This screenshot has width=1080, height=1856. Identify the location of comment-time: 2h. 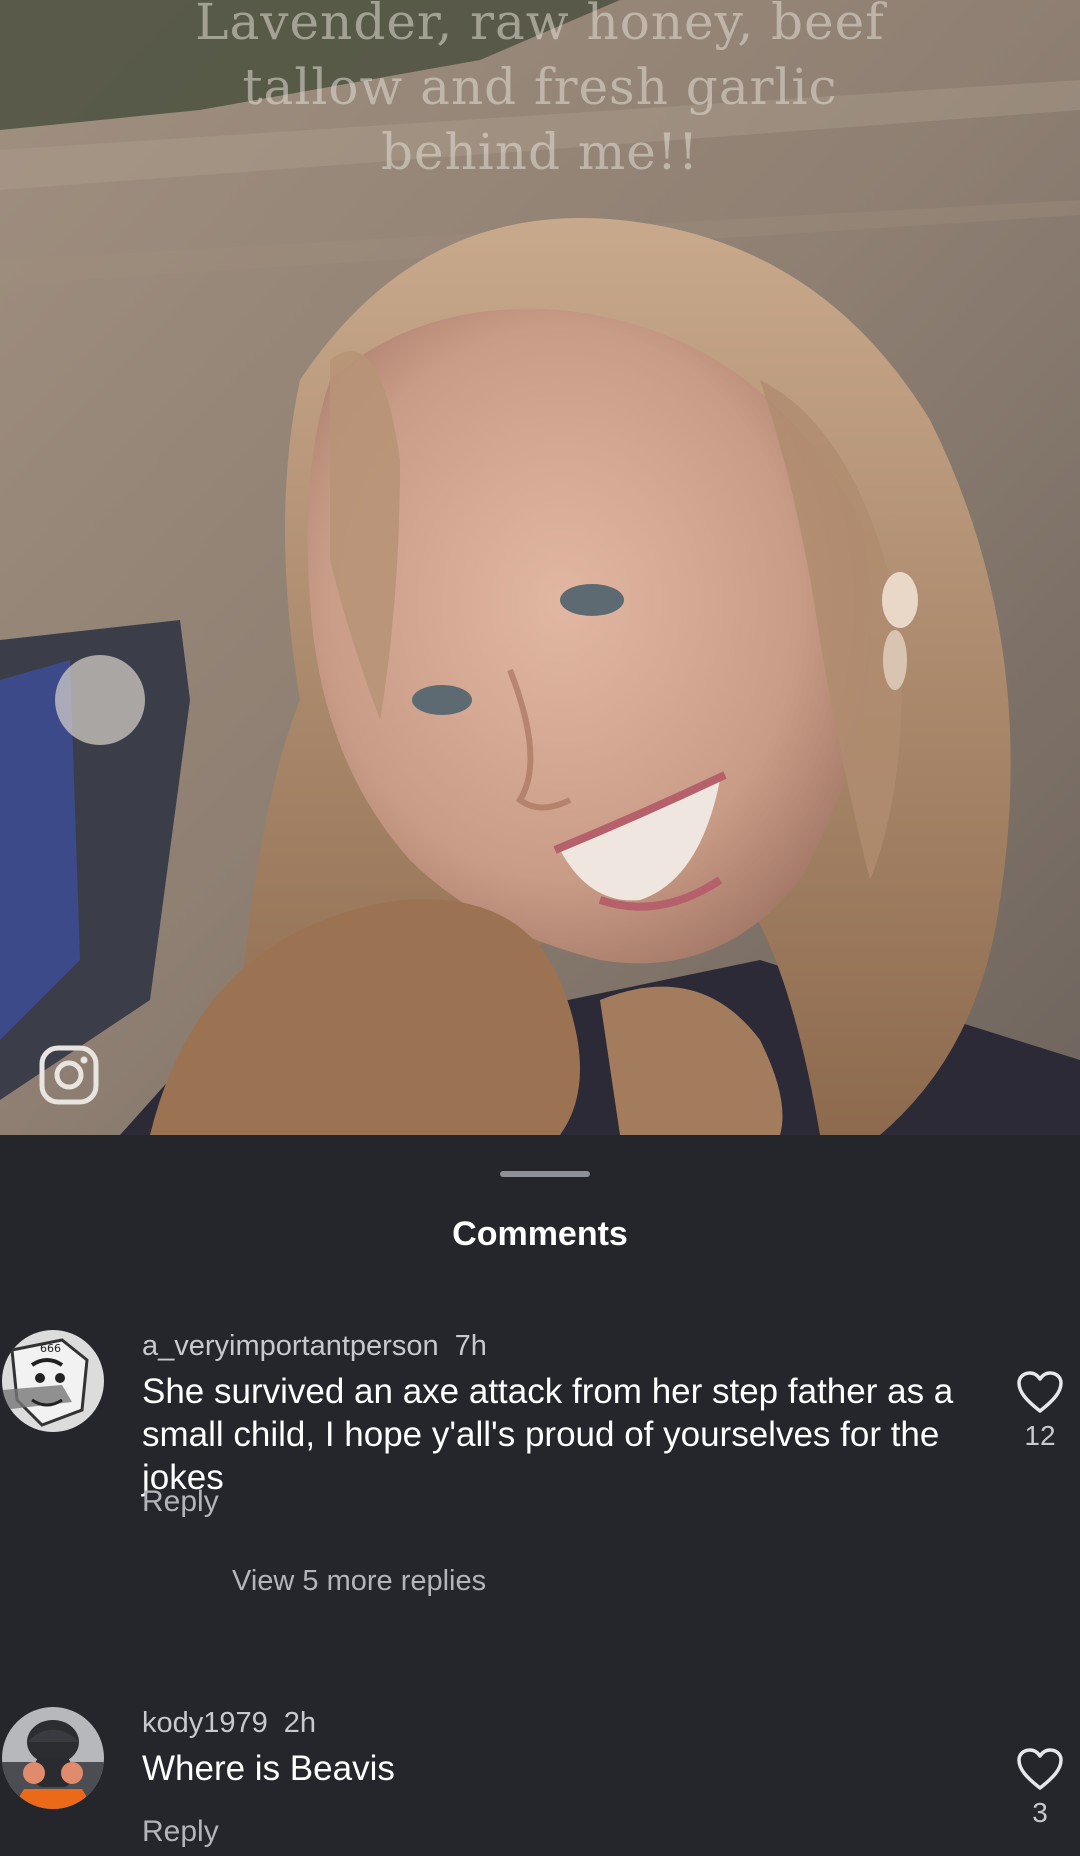
(300, 1723).